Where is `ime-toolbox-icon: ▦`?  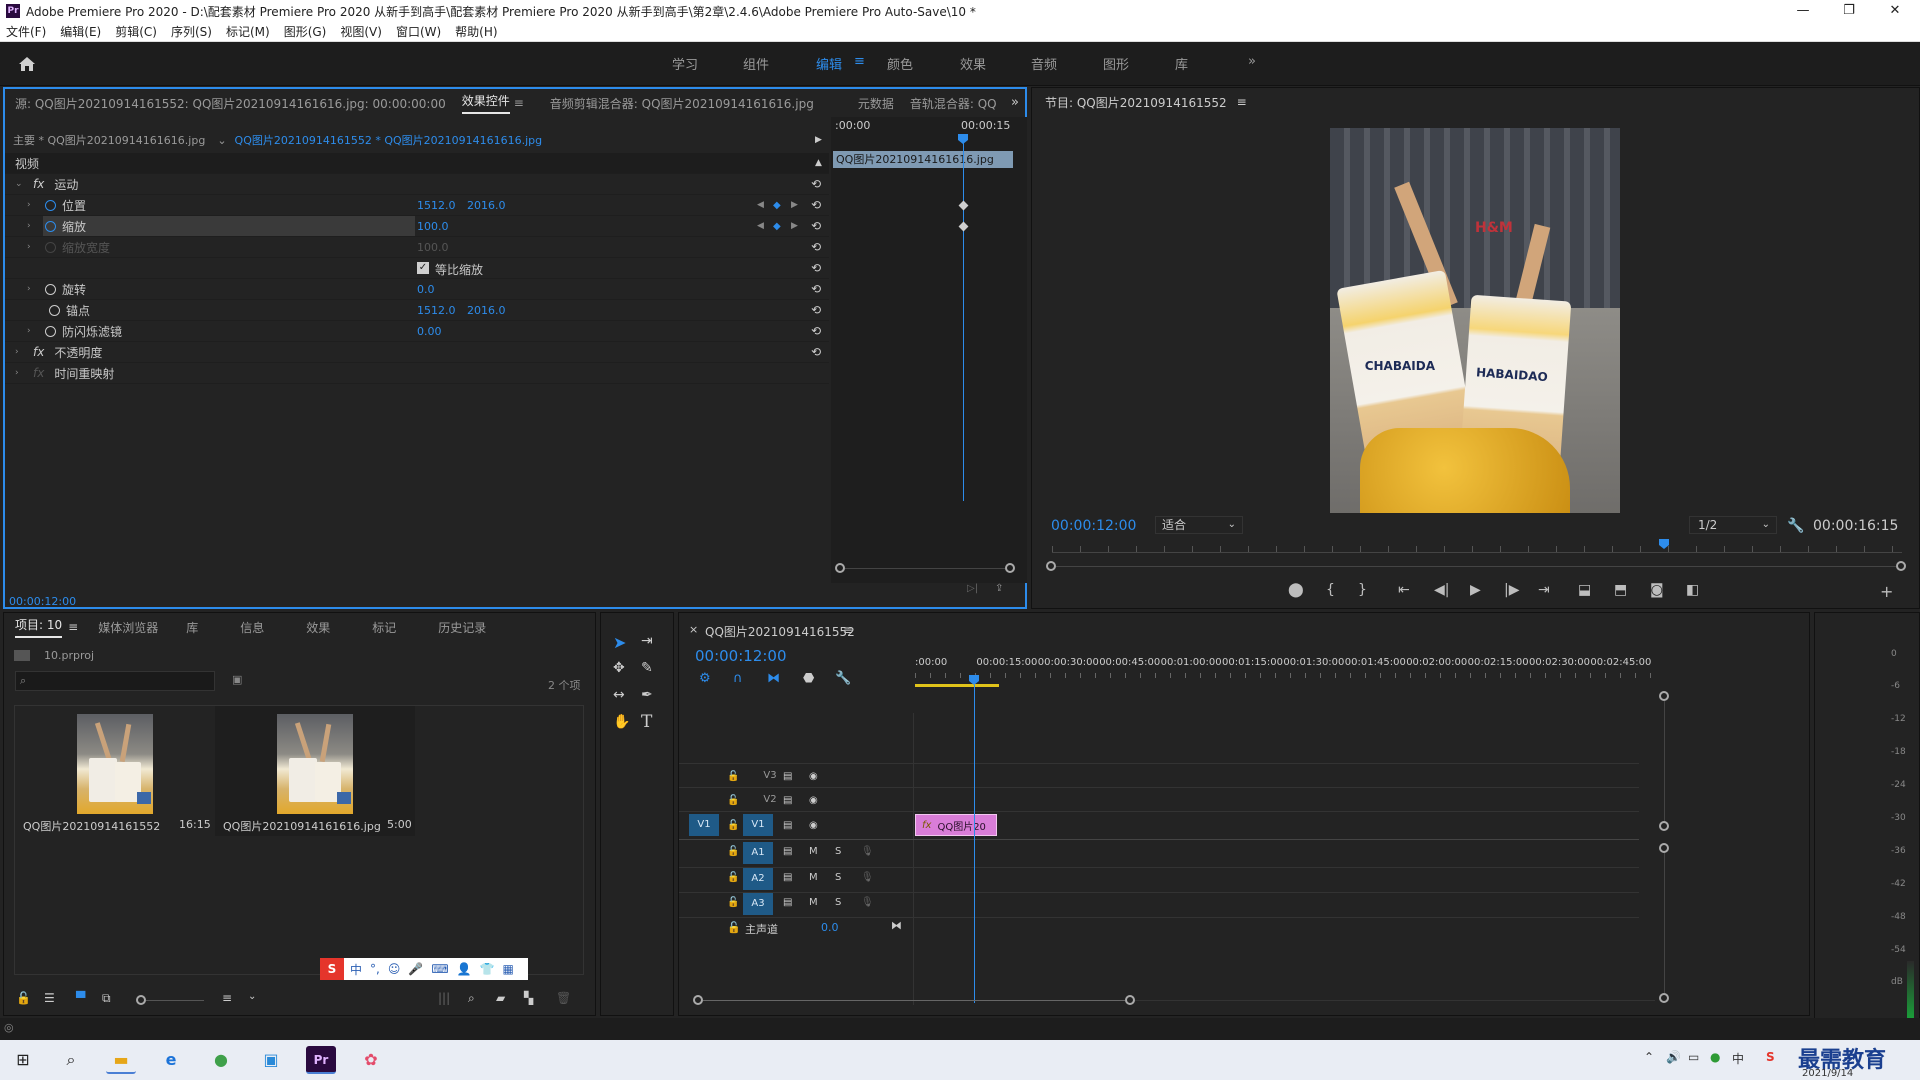
ime-toolbox-icon: ▦ is located at coordinates (508, 969).